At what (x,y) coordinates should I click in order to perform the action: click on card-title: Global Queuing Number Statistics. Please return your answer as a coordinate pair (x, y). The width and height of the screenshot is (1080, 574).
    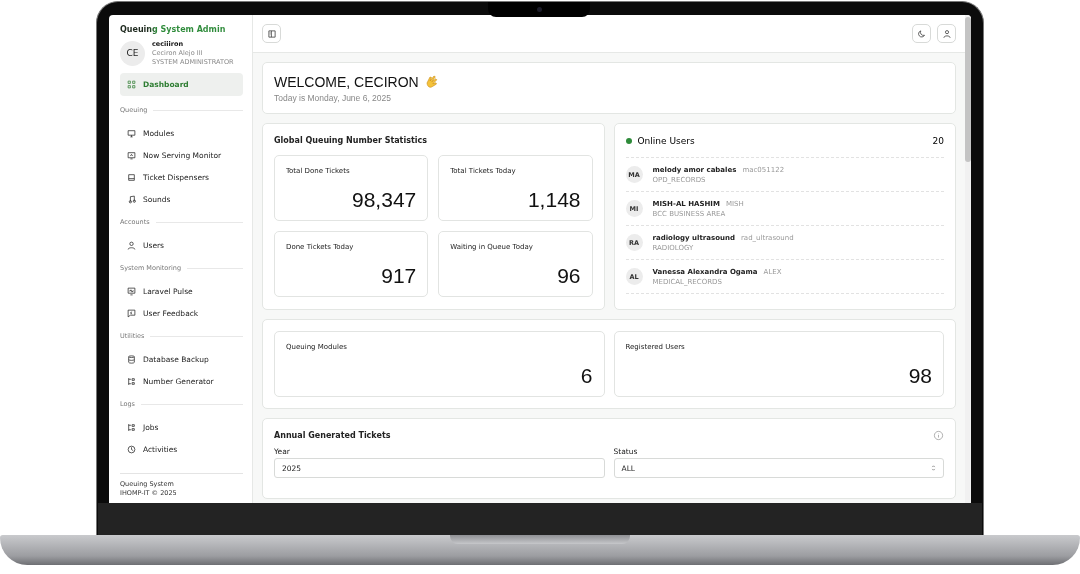
    Looking at the image, I should click on (351, 140).